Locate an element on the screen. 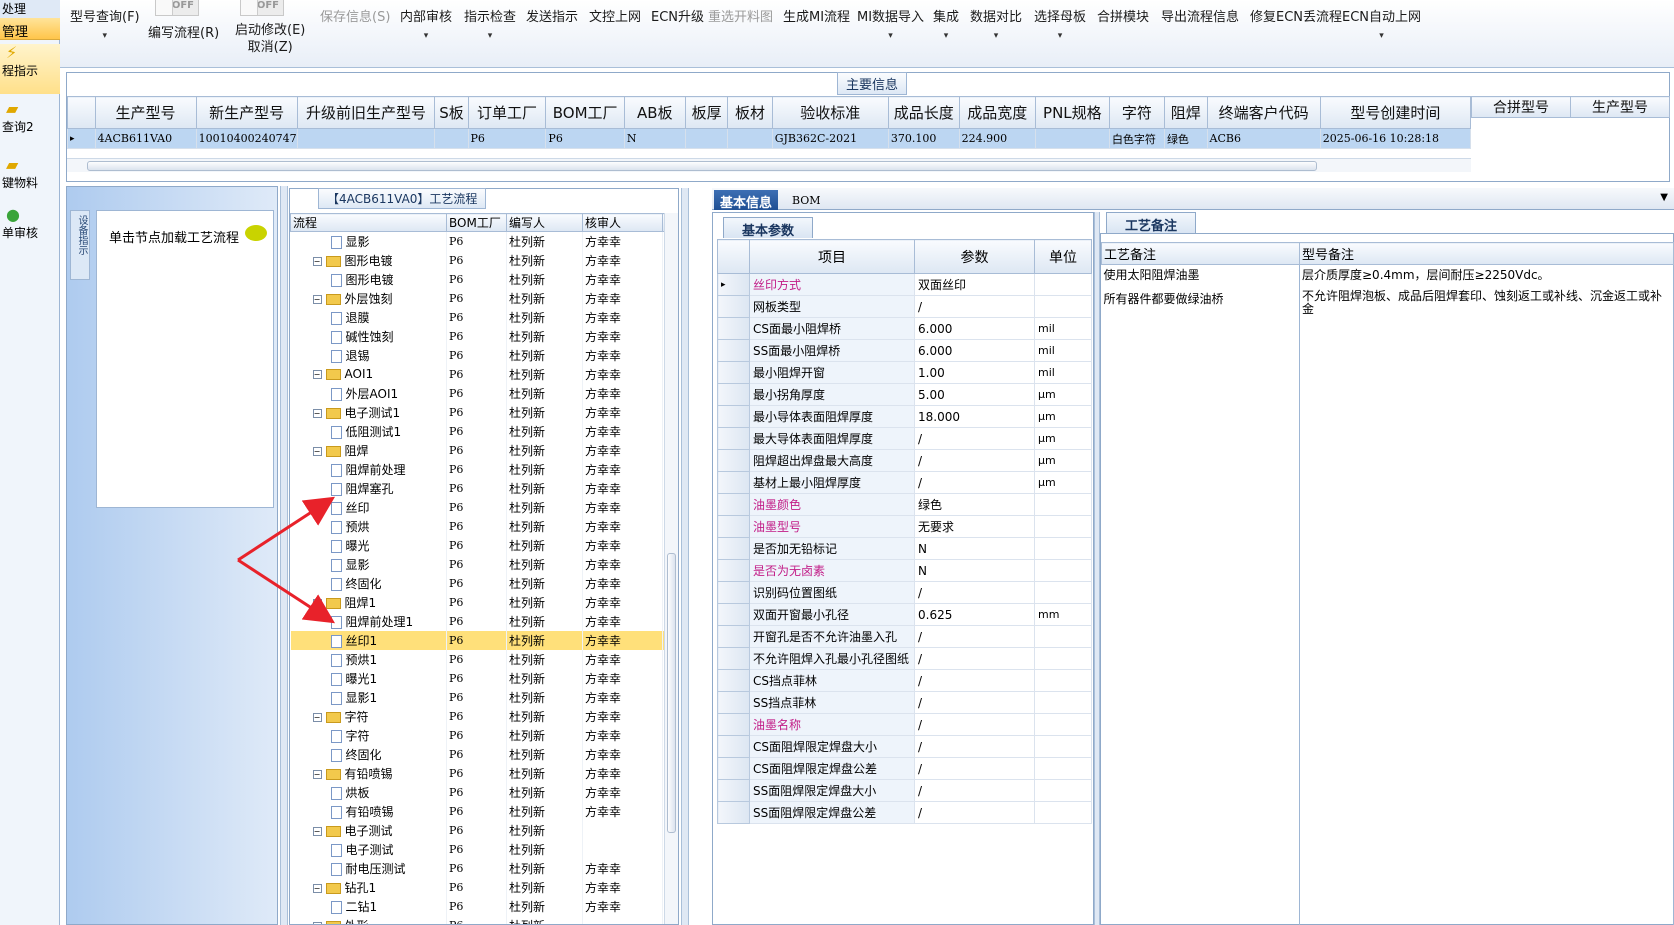 This screenshot has width=1674, height=925. param-row: SS挡点菲林 / is located at coordinates (904, 702).